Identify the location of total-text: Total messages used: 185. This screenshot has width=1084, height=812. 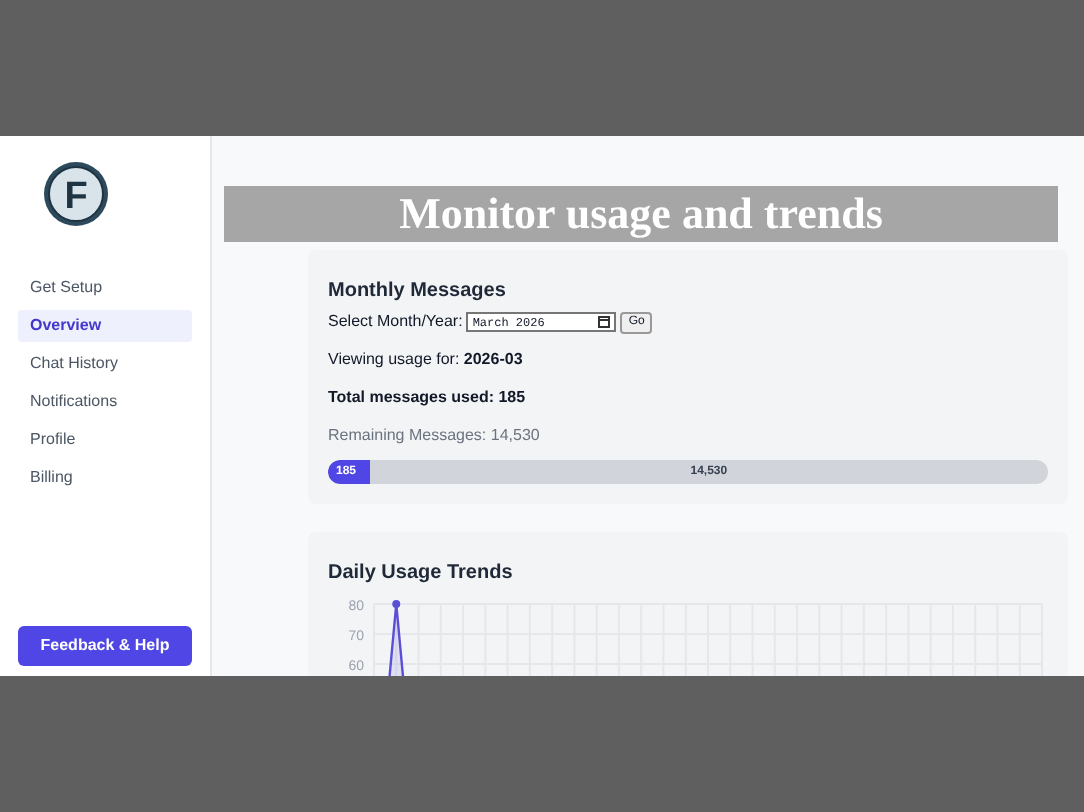
(428, 398).